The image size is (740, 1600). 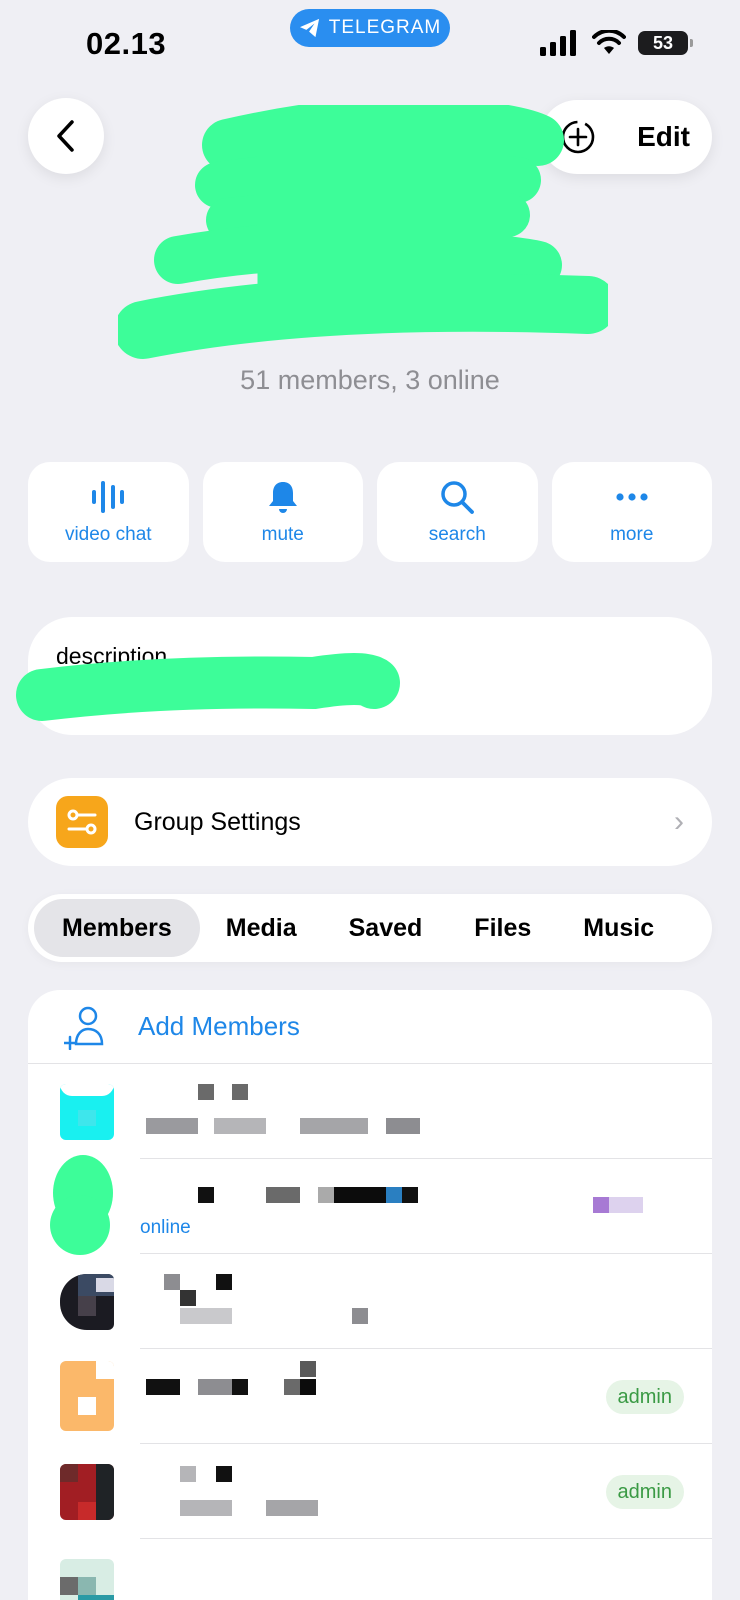 What do you see at coordinates (219, 1026) in the screenshot?
I see `add-members-label: Add Members` at bounding box center [219, 1026].